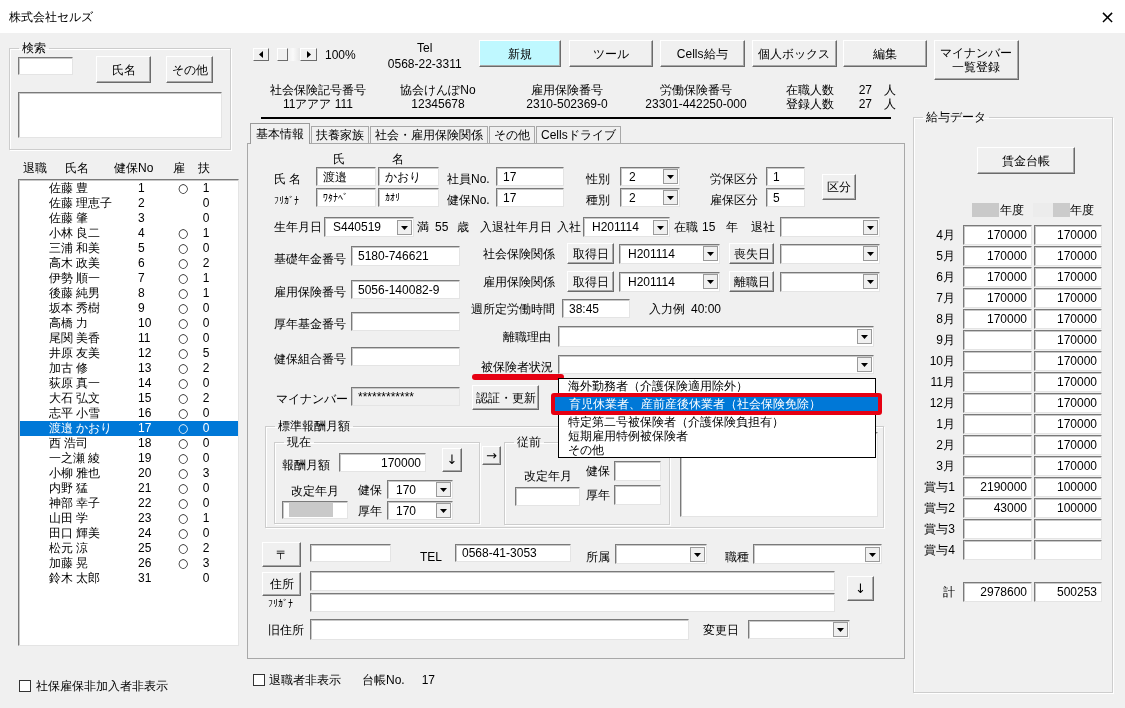 The image size is (1125, 708). I want to click on employee-row: 山田 学 23 ○ 1, so click(129, 518).